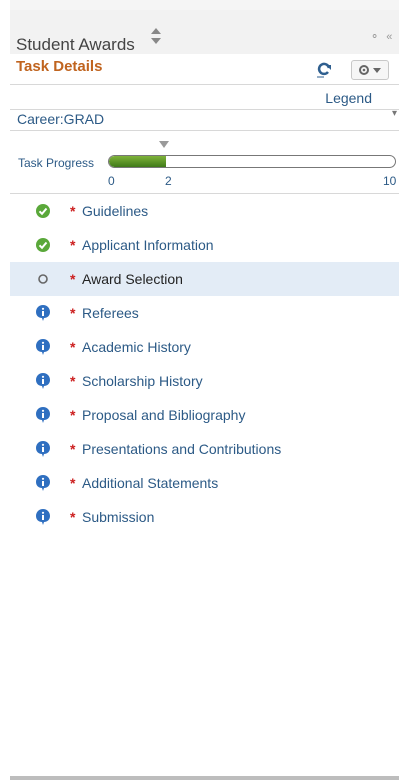  What do you see at coordinates (136, 347) in the screenshot?
I see `task-label: Academic History` at bounding box center [136, 347].